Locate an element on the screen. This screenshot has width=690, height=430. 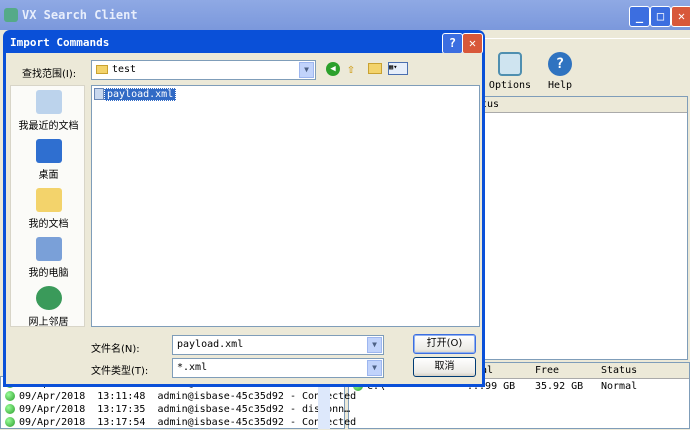
place-label: 我的电脑 is located at coordinates (48, 273).